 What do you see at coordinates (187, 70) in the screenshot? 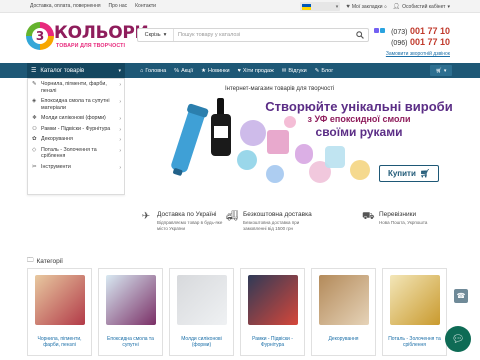
I see `nav-item-label: Акції` at bounding box center [187, 70].